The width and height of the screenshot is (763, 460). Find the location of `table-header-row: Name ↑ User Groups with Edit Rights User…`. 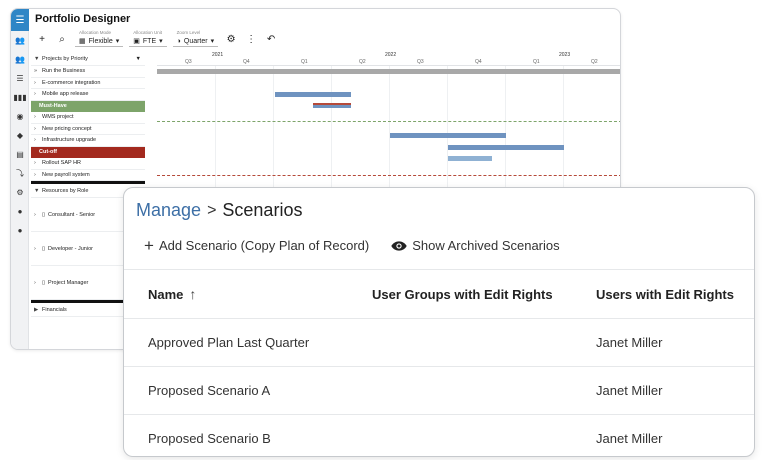

table-header-row: Name ↑ User Groups with Edit Rights User… is located at coordinates (439, 293).